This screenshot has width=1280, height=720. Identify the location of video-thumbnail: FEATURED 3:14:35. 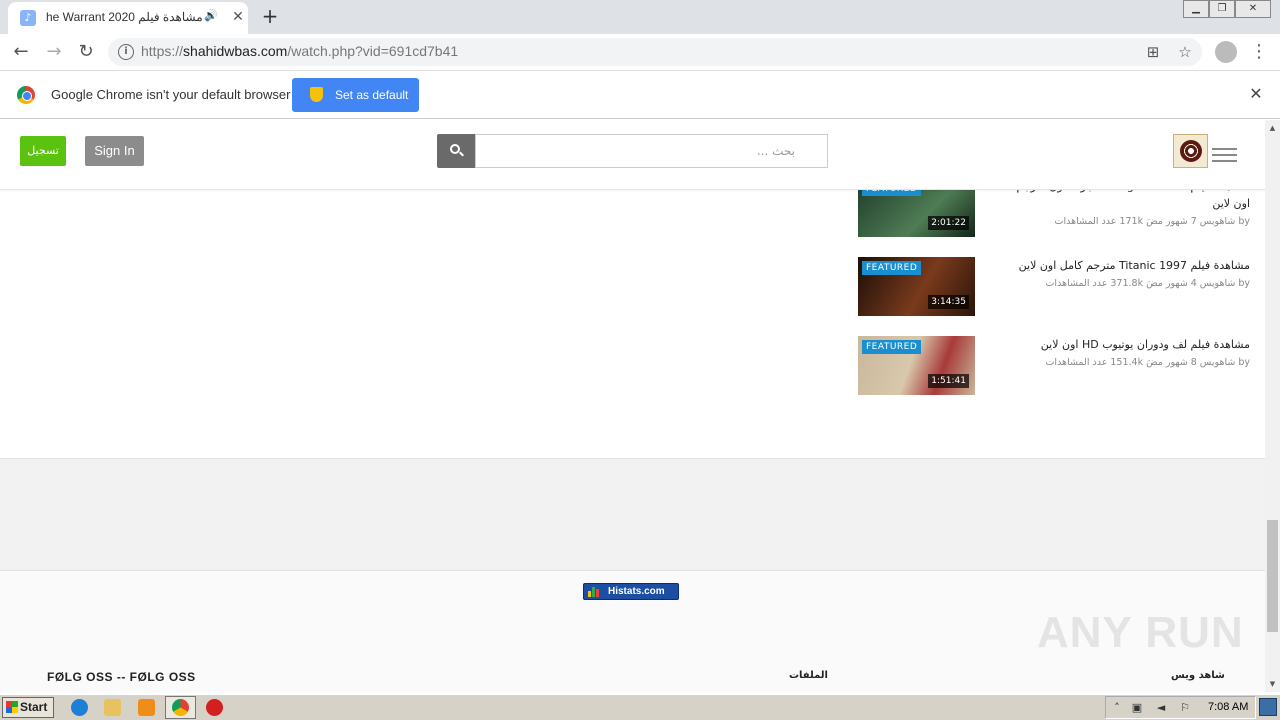
(916, 286).